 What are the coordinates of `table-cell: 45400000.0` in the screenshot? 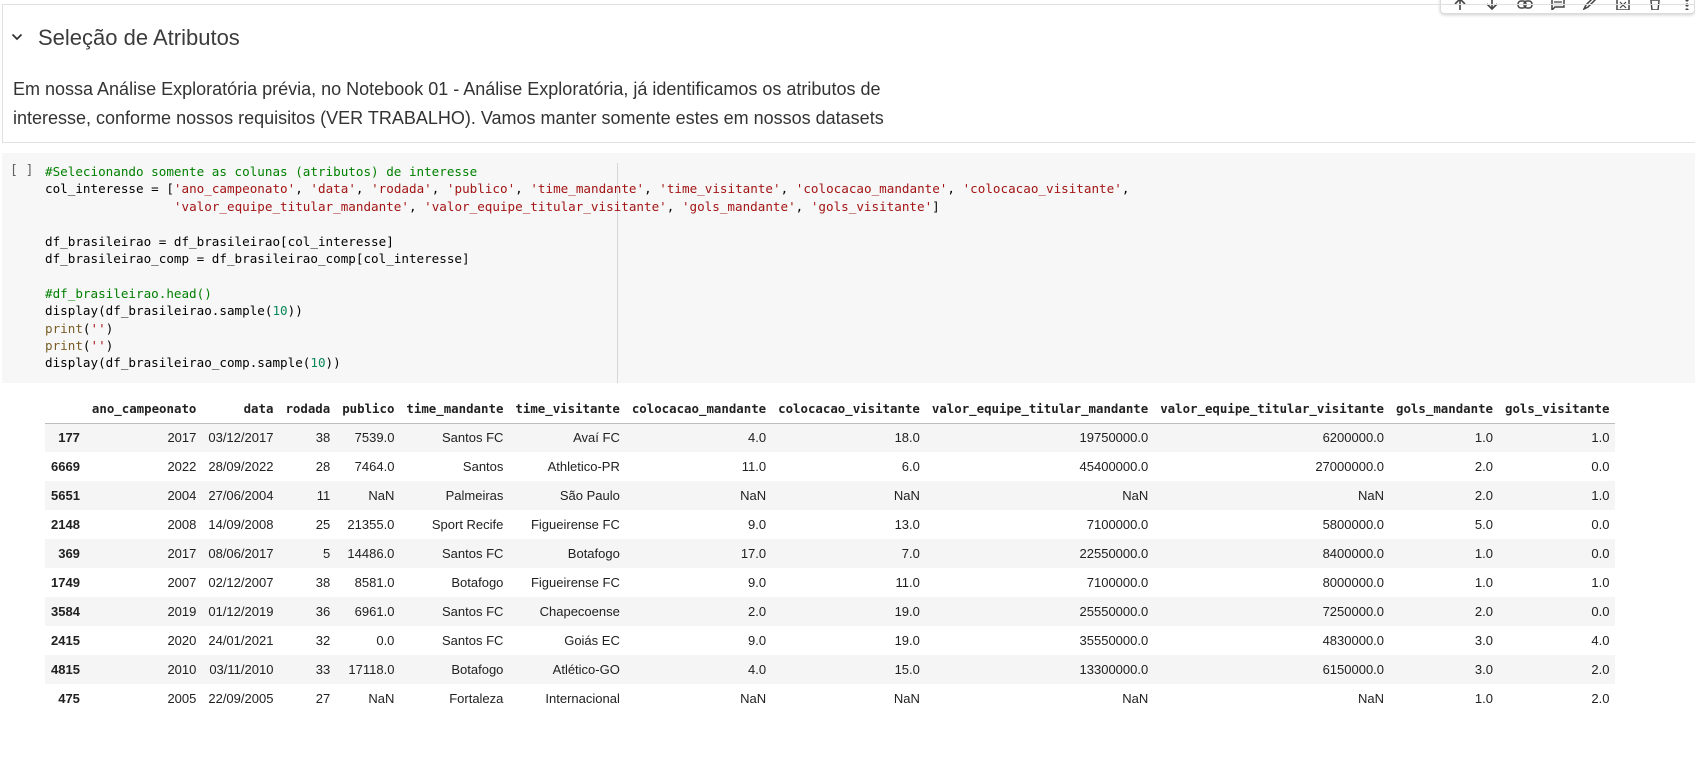 It's located at (1114, 466).